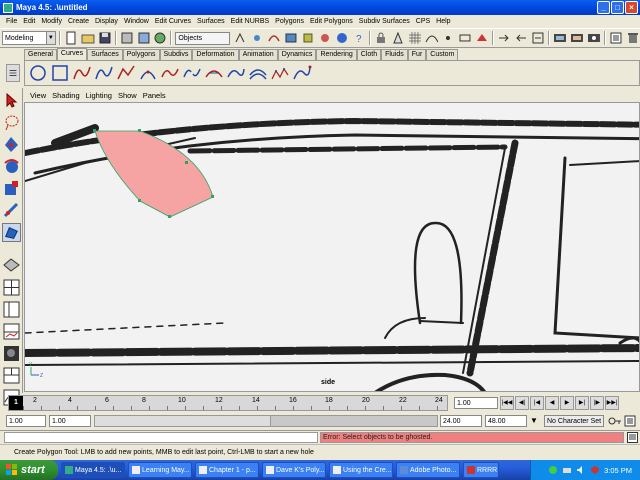 This screenshot has width=640, height=480. I want to click on selection-name-field: Objects, so click(203, 38).